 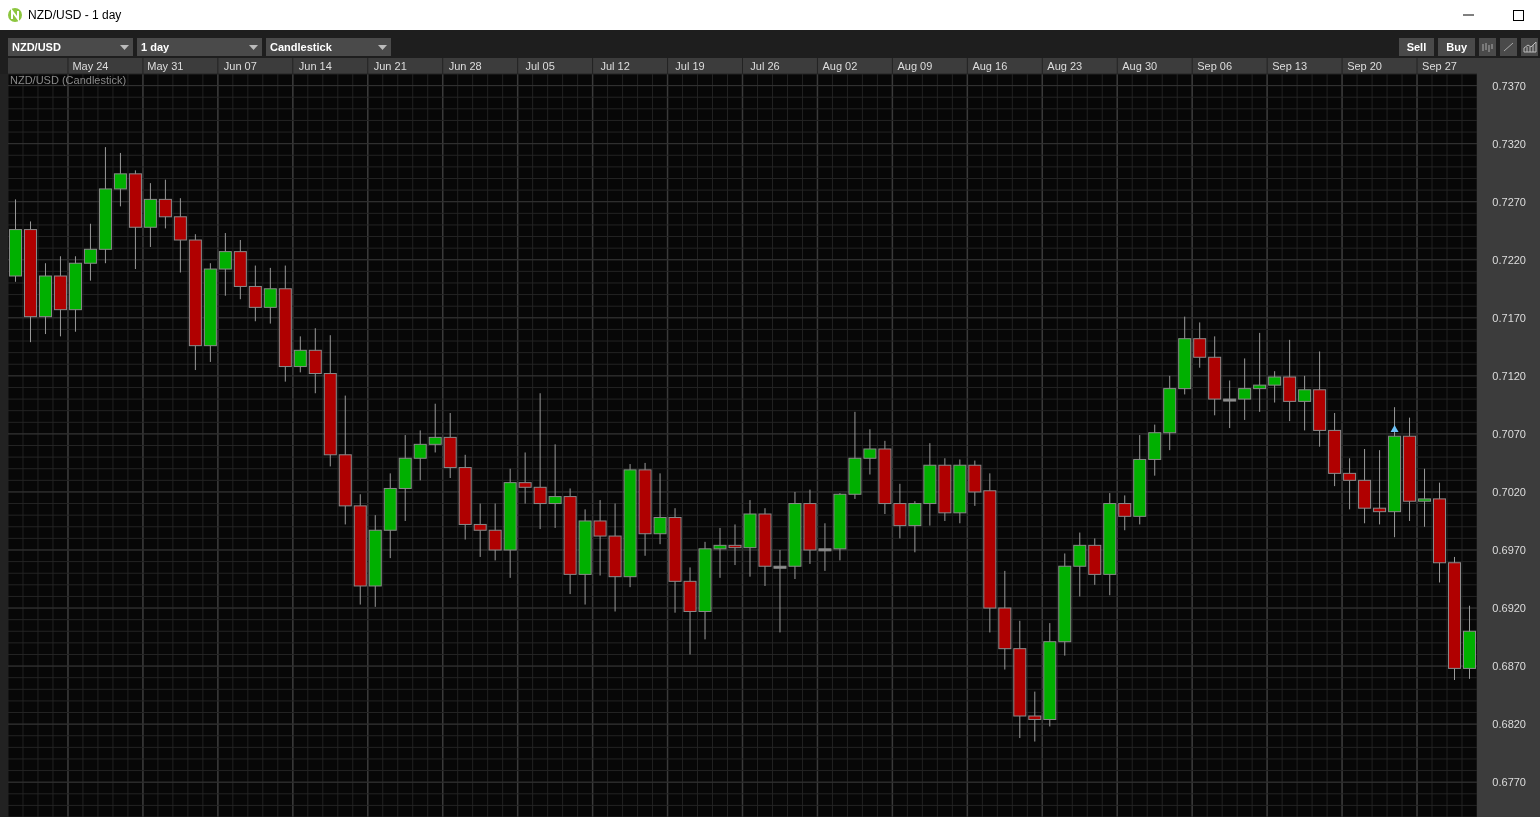 I want to click on price-label: 0.7270, so click(x=1509, y=201).